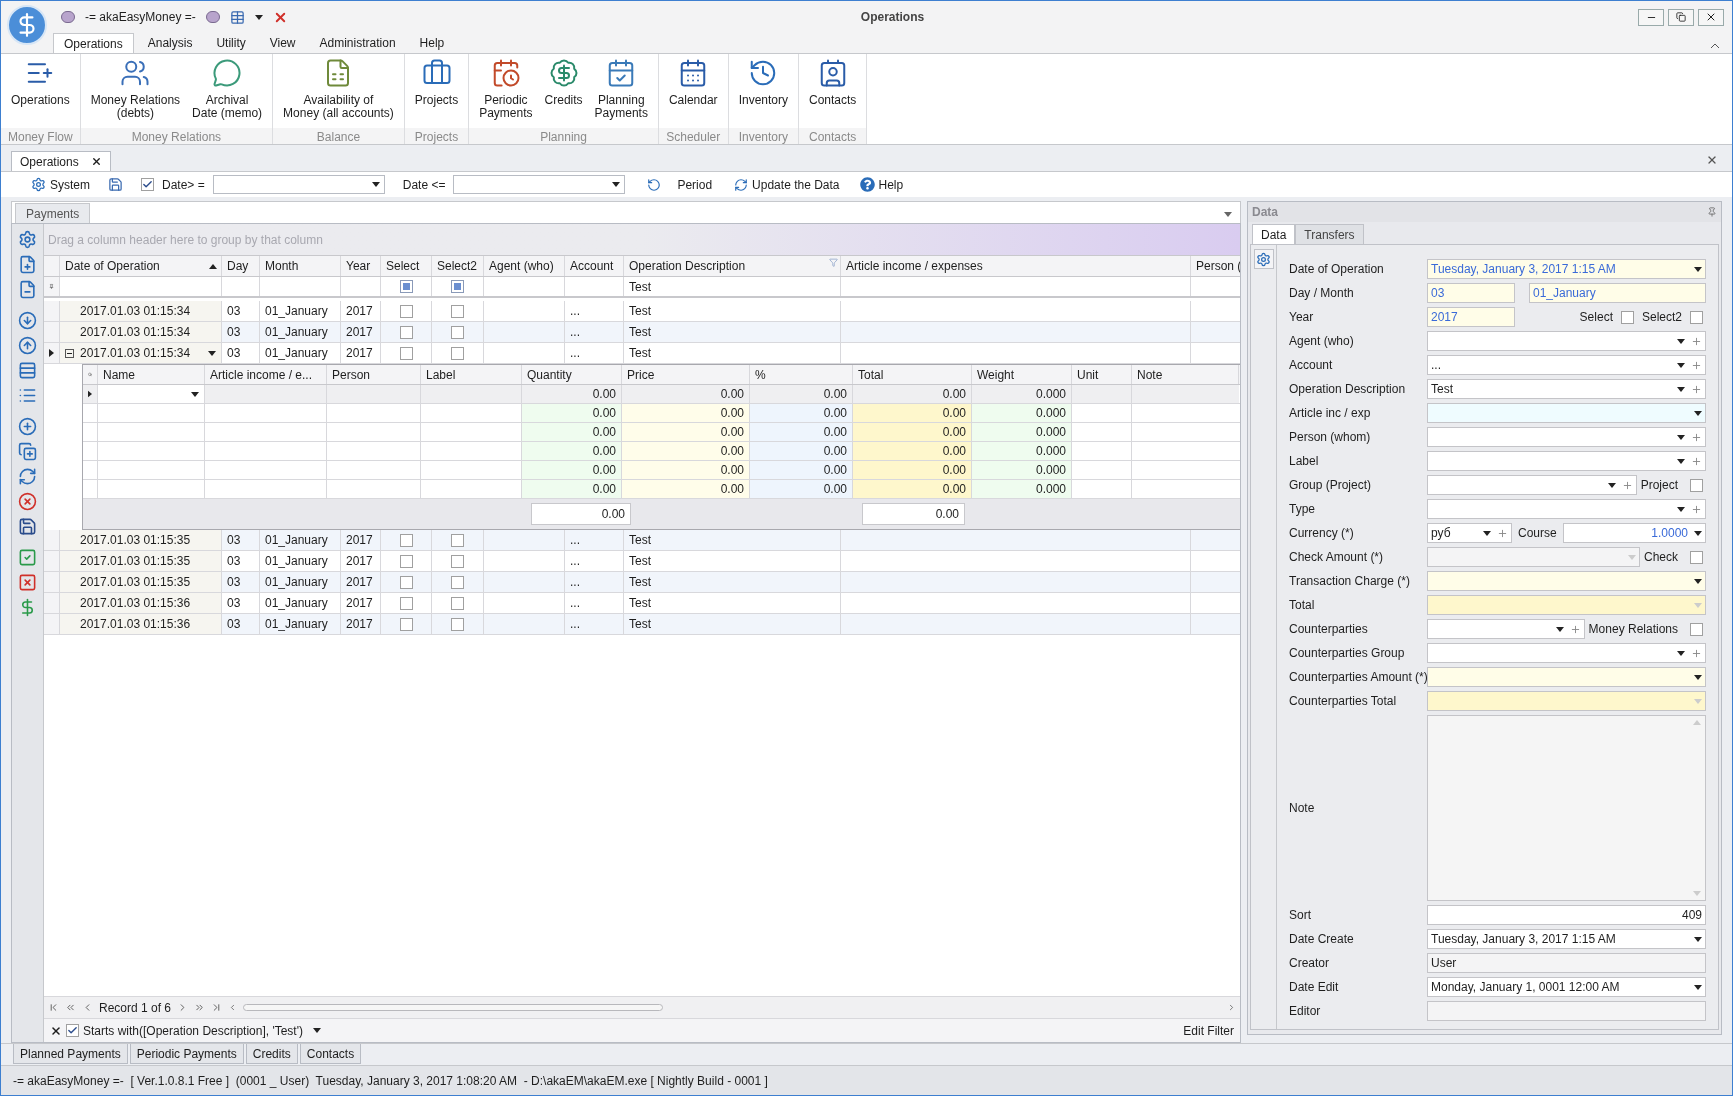 The width and height of the screenshot is (1733, 1096). Describe the element at coordinates (69, 353) in the screenshot. I see `collapse-icon` at that location.